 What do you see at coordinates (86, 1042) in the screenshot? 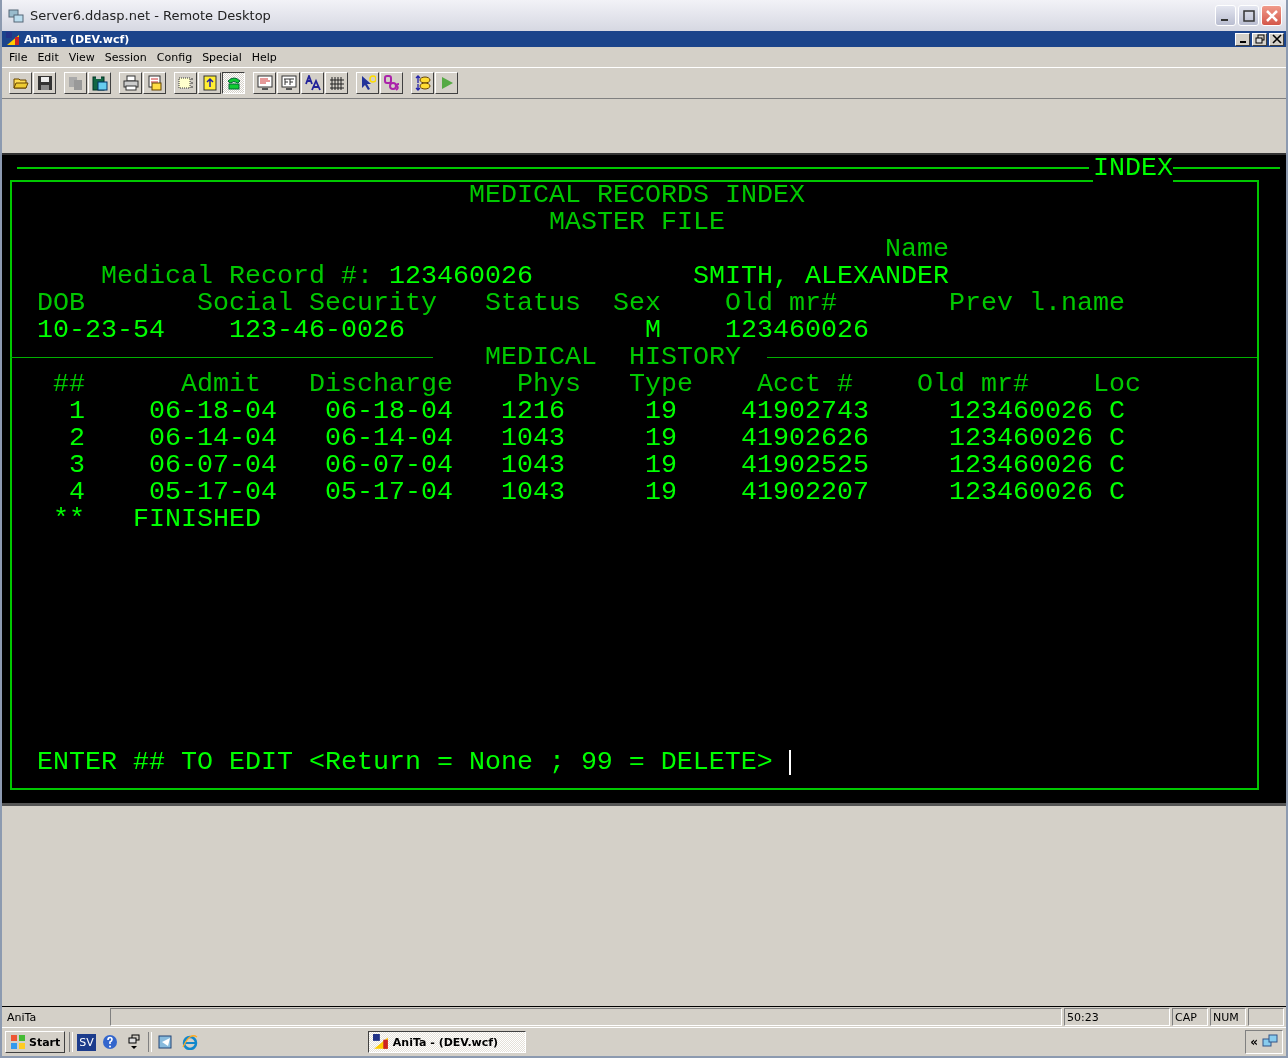
I see `app-badge: SV` at bounding box center [86, 1042].